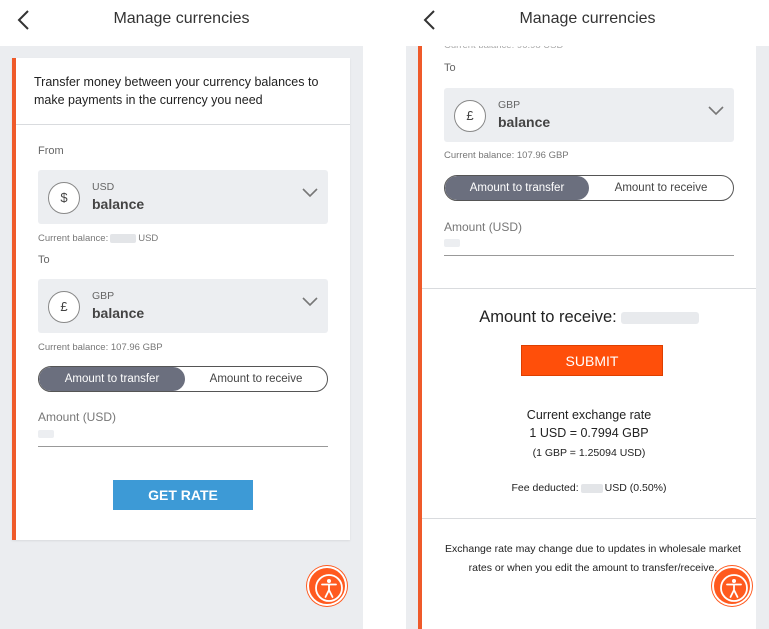  Describe the element at coordinates (51, 151) in the screenshot. I see `from-label: From` at that location.